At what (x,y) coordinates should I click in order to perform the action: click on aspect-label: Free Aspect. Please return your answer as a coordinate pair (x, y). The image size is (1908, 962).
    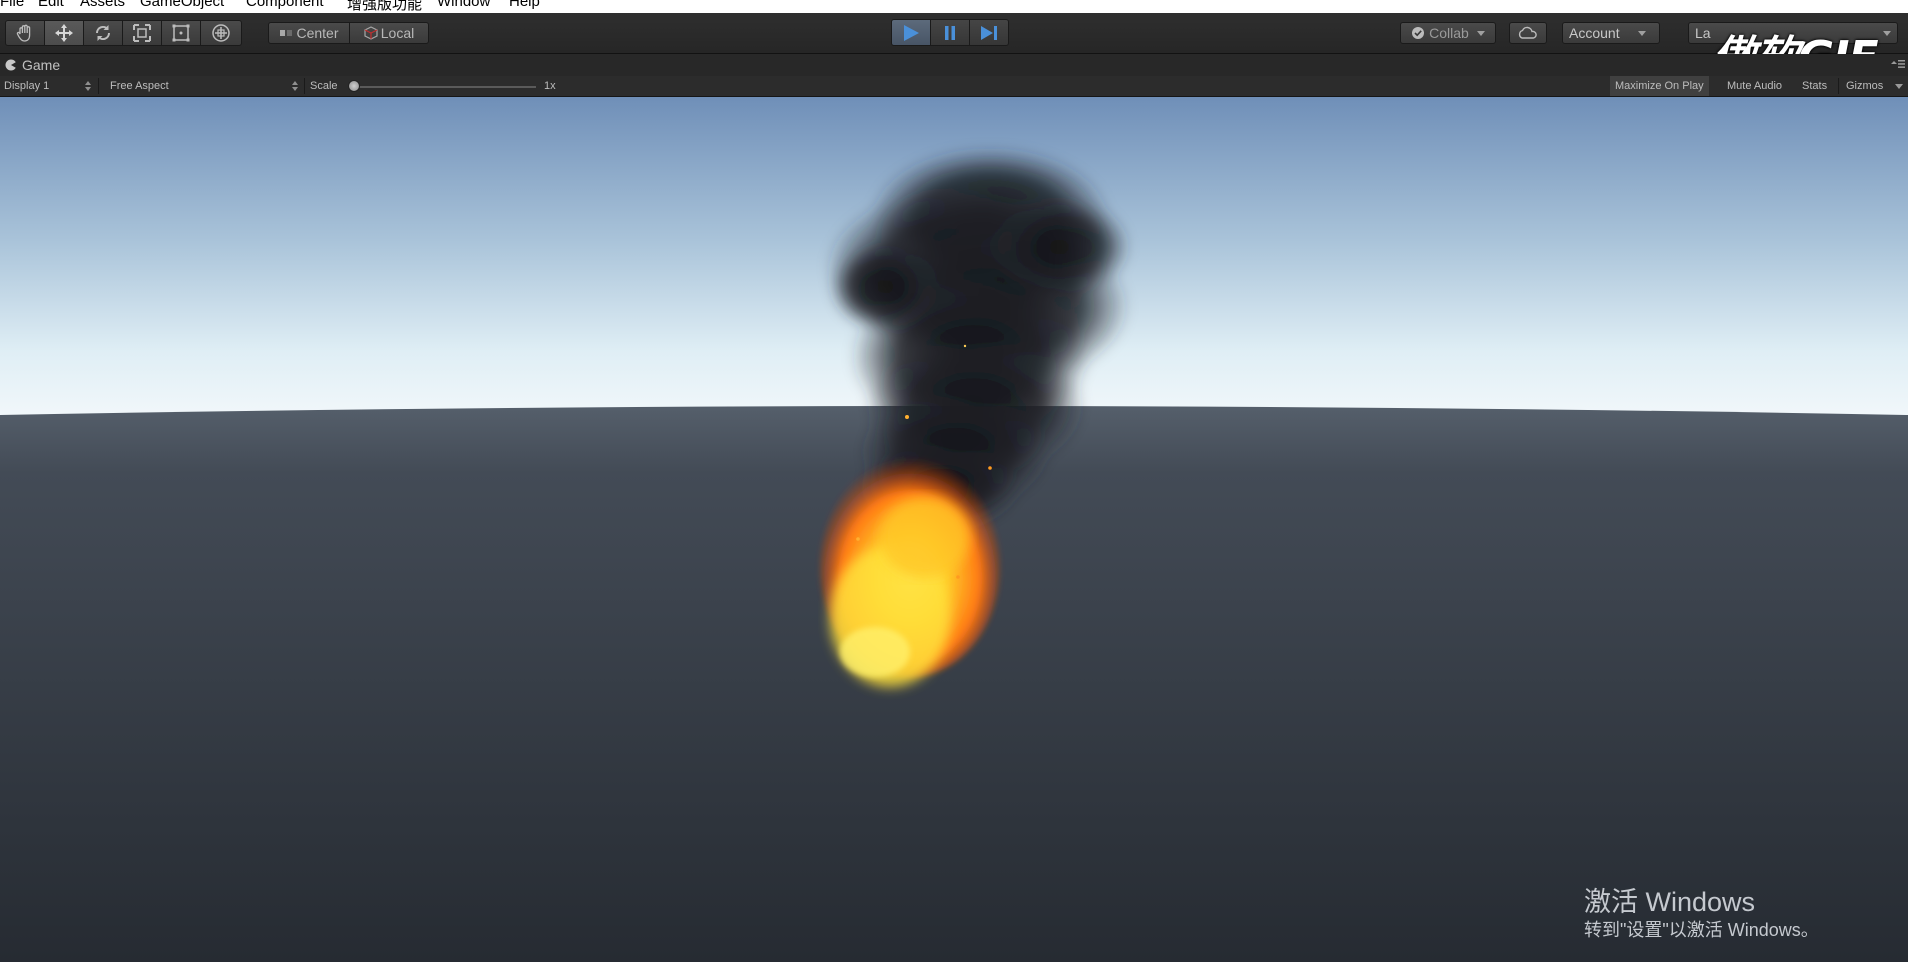
    Looking at the image, I should click on (139, 86).